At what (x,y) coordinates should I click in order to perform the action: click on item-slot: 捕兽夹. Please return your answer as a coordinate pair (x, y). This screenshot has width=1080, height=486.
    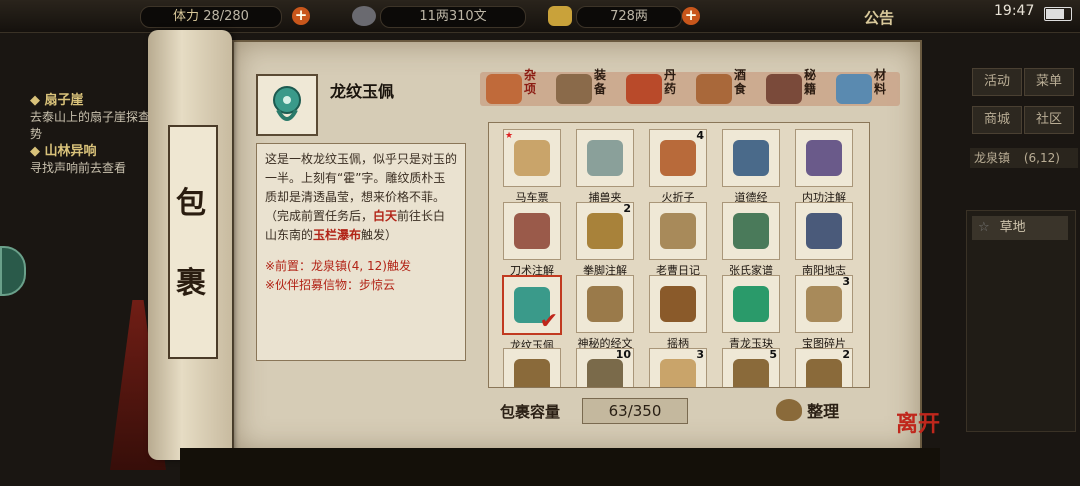
    Looking at the image, I should click on (605, 167).